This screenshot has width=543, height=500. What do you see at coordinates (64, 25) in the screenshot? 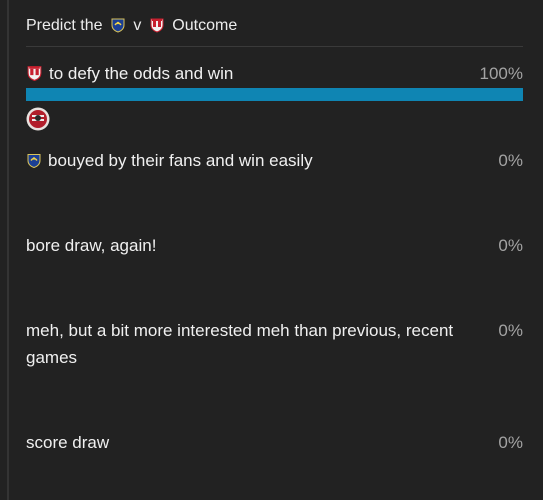
I see `title-prefix: Predict the` at bounding box center [64, 25].